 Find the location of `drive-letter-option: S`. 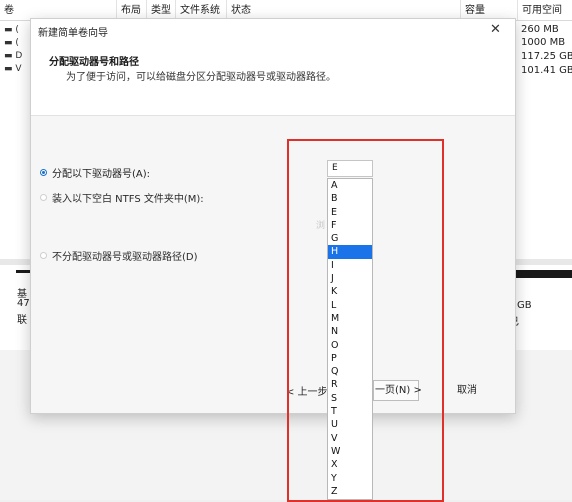

drive-letter-option: S is located at coordinates (350, 398).